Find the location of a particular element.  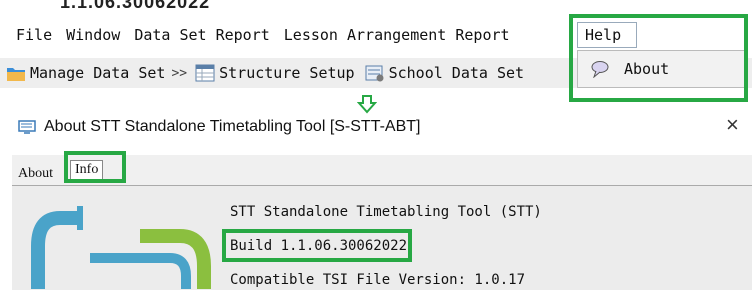

speech-bubble-icon is located at coordinates (600, 69).